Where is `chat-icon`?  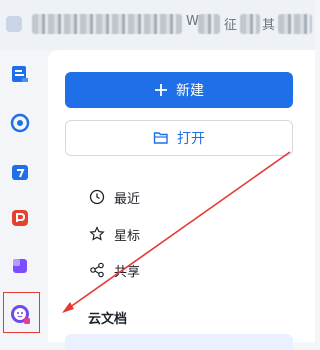 chat-icon is located at coordinates (20, 123).